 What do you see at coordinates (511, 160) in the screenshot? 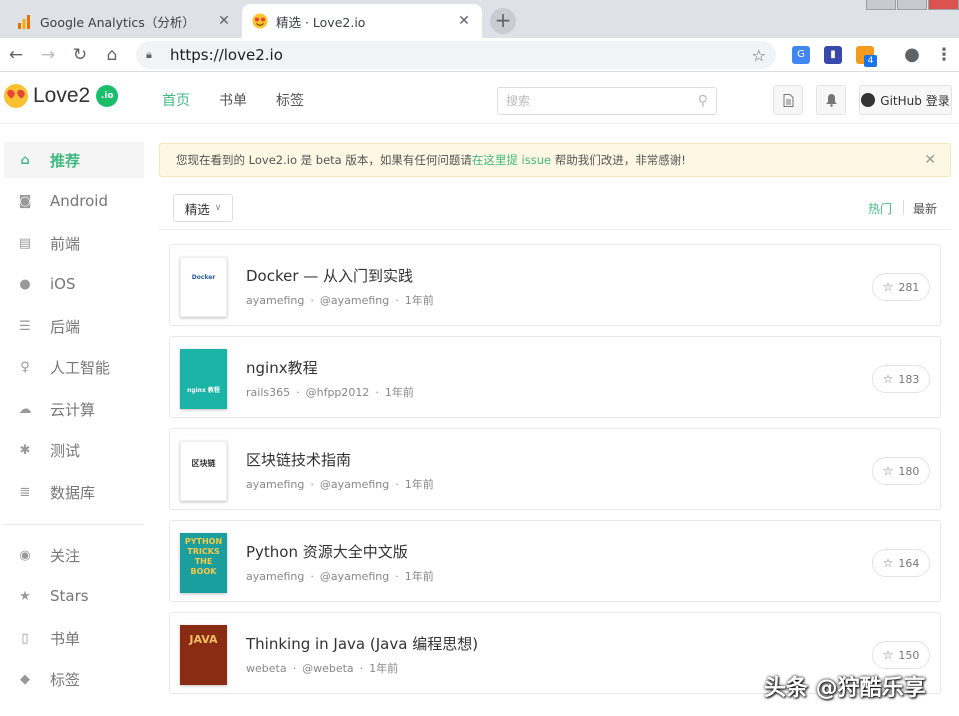
I see `issue-link: 在这里提 issue` at bounding box center [511, 160].